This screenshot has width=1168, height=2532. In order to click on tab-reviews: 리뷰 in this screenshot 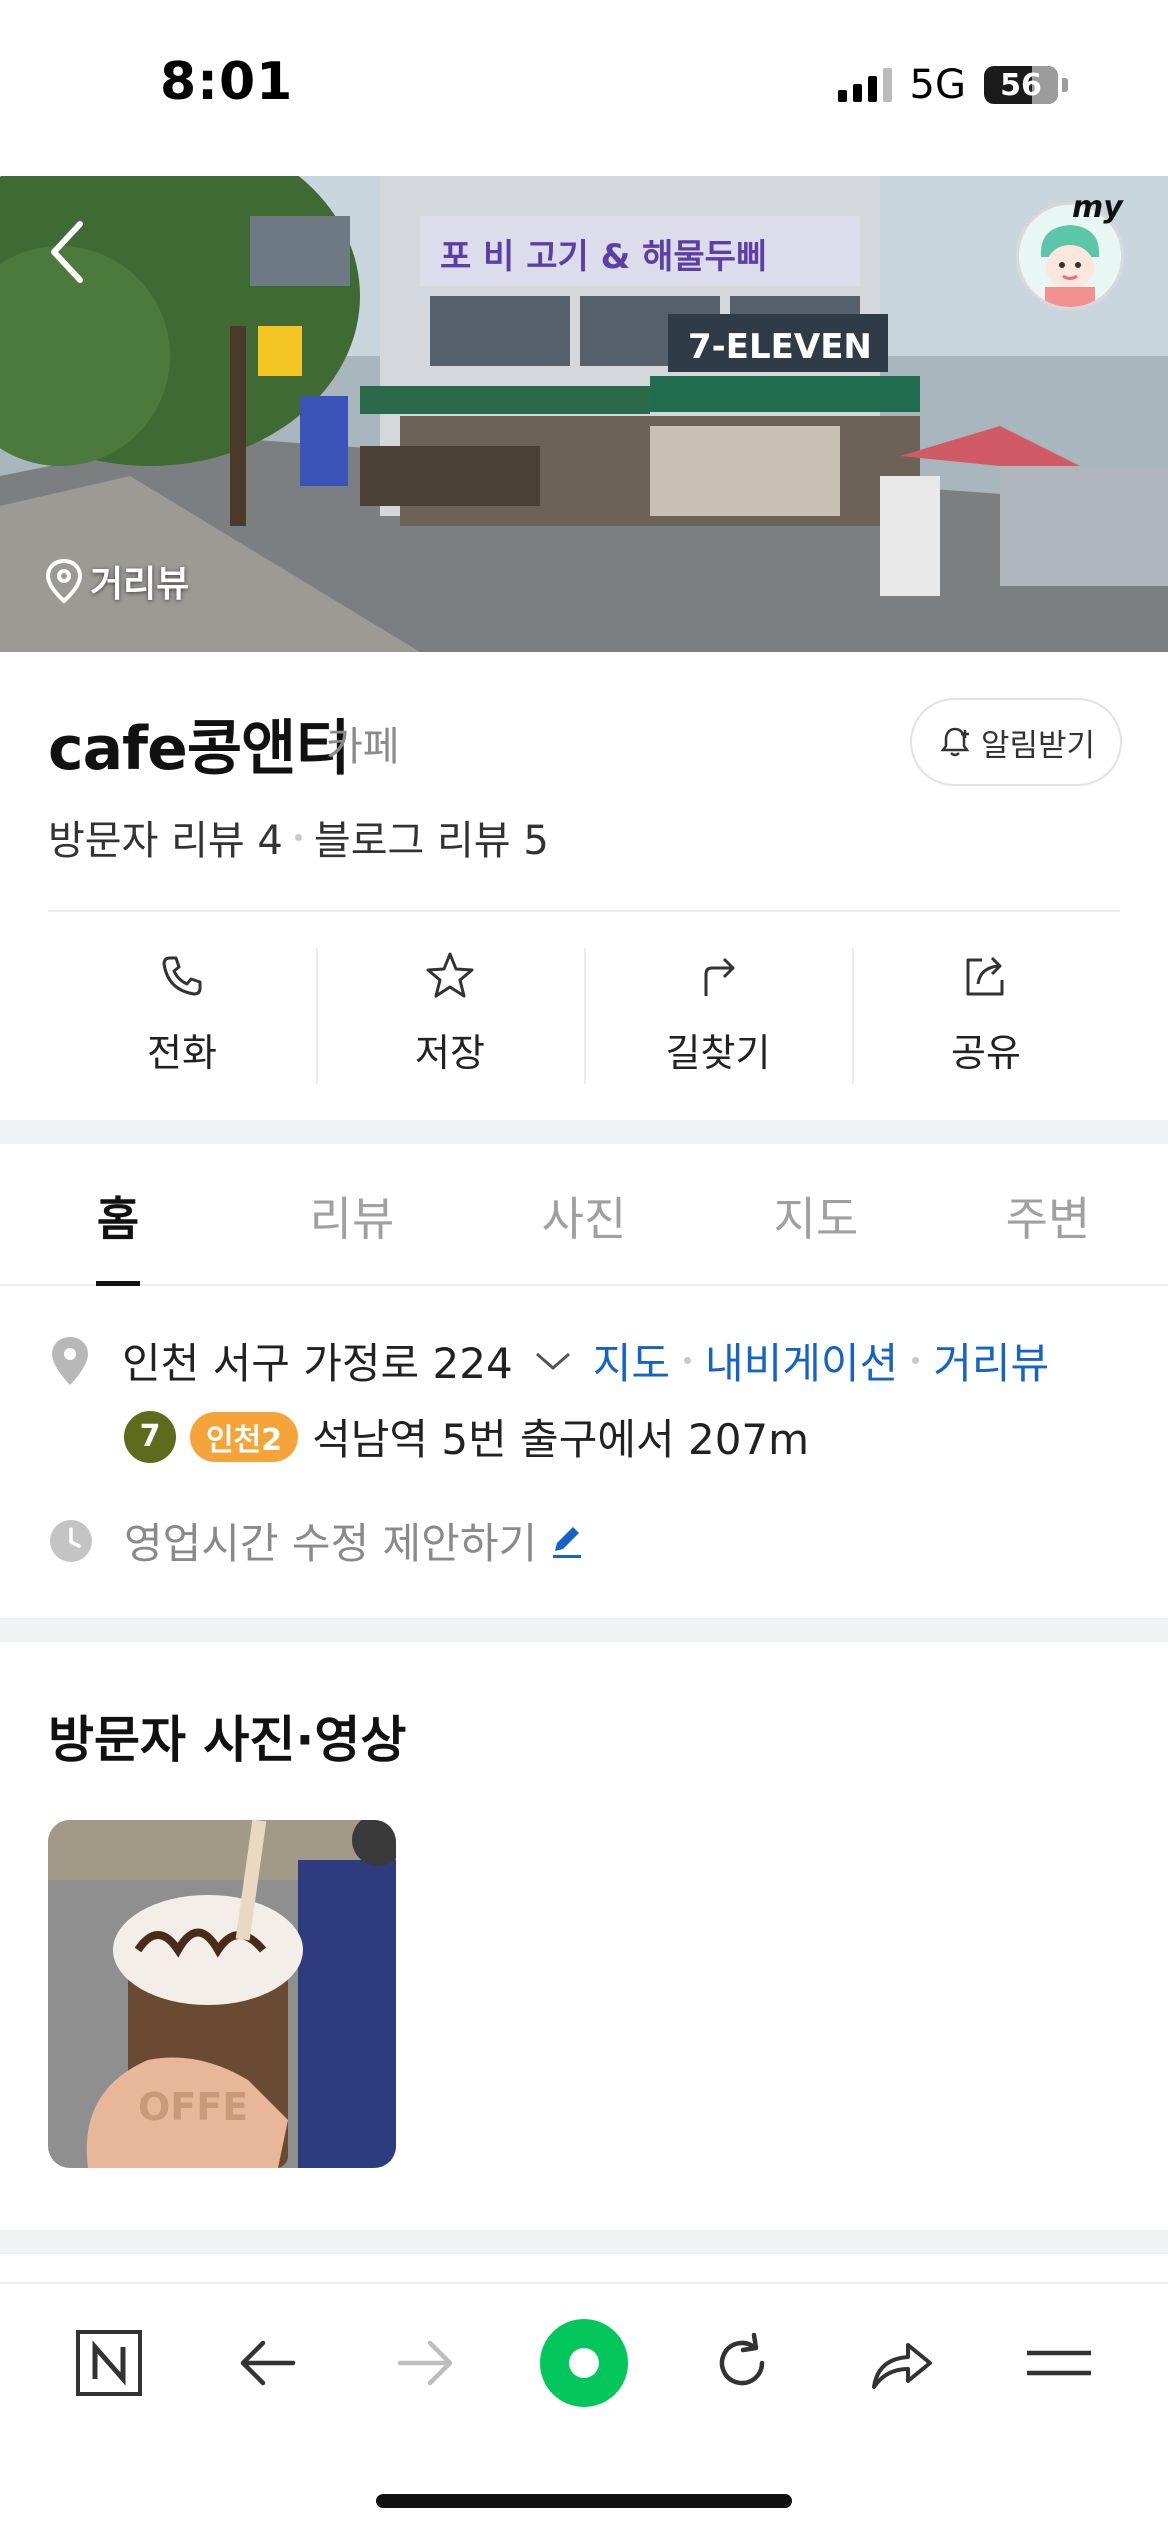, I will do `click(352, 1216)`.